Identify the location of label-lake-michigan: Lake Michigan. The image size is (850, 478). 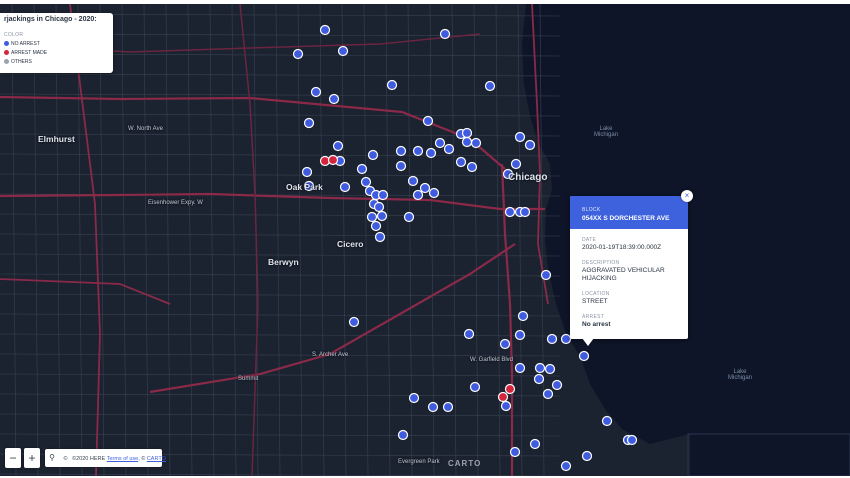
(606, 132).